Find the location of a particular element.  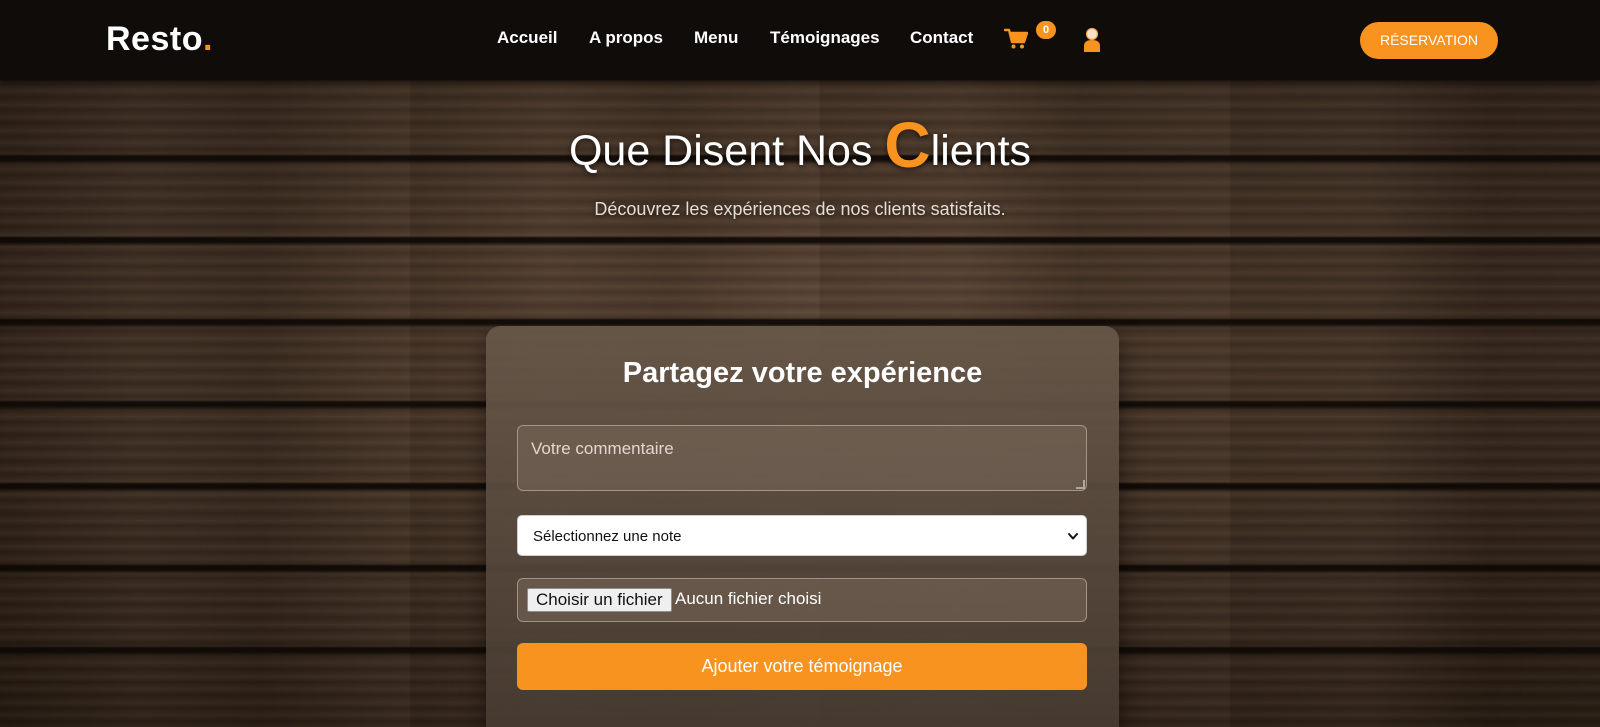

nav-link-accueil: Accueil is located at coordinates (527, 38).